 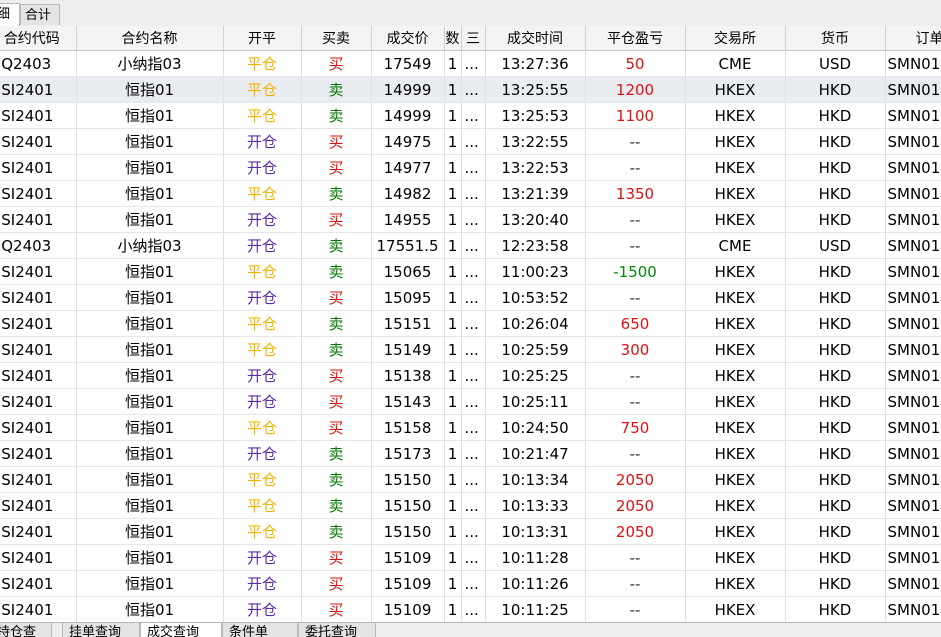 What do you see at coordinates (38, 245) in the screenshot?
I see `cell-contract-code: NQ2403` at bounding box center [38, 245].